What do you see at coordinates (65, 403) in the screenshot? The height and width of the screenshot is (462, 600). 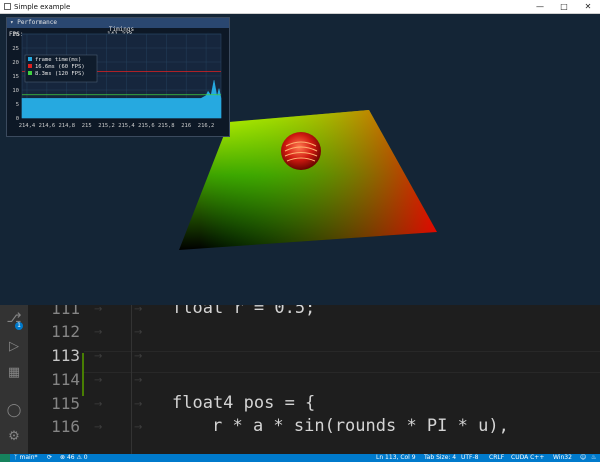 I see `line-number: 115` at bounding box center [65, 403].